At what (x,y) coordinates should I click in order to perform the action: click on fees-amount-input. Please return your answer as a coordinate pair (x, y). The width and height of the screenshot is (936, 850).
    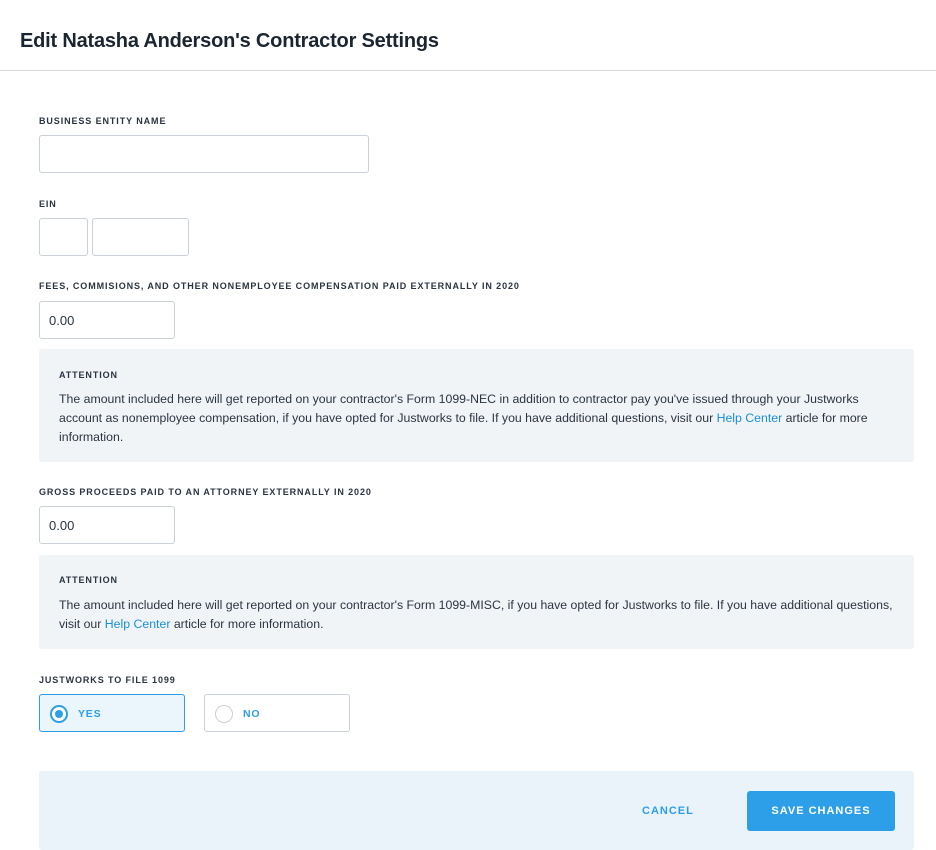
    Looking at the image, I should click on (107, 320).